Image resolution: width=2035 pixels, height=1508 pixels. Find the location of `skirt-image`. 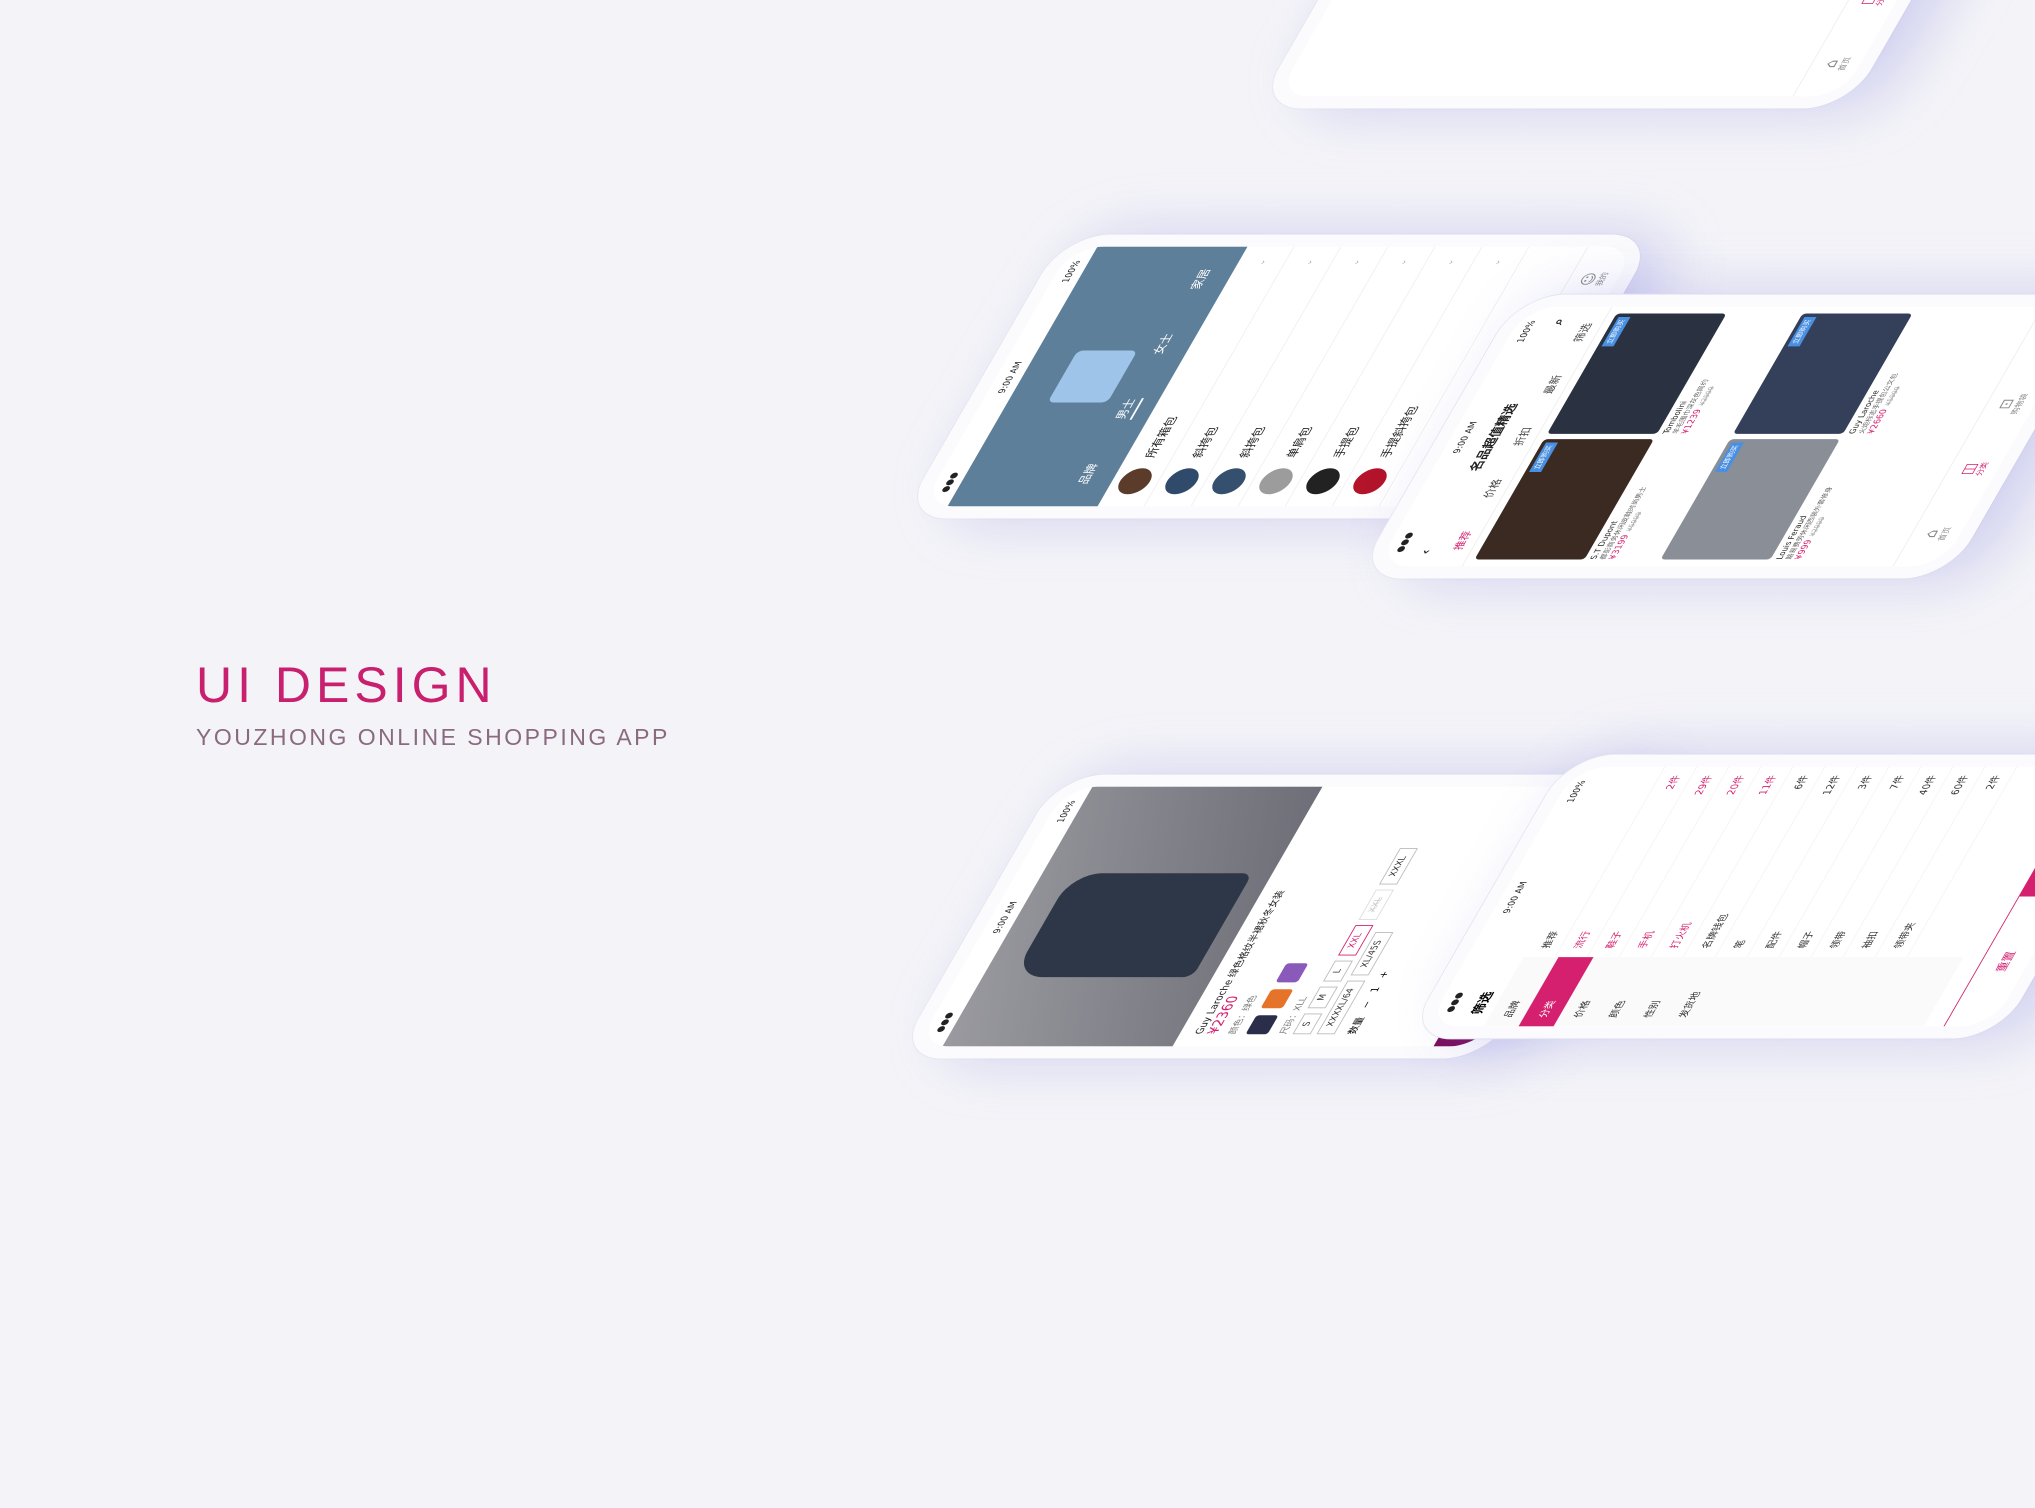

skirt-image is located at coordinates (1132, 925).